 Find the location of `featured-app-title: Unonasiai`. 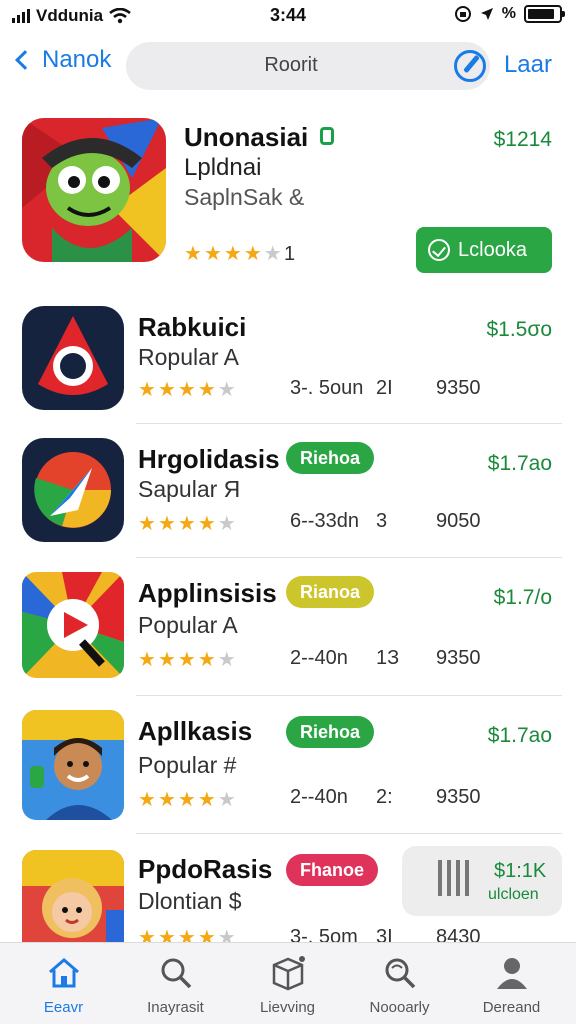

featured-app-title: Unonasiai is located at coordinates (246, 137).